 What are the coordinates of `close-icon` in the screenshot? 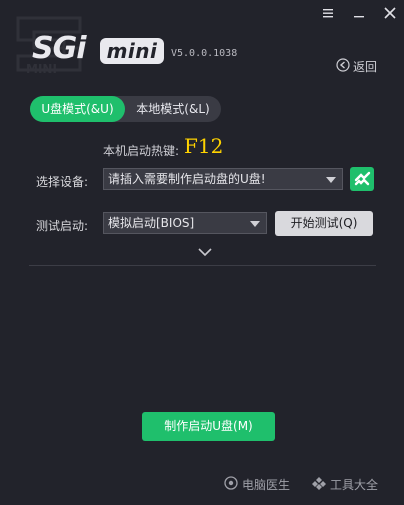 It's located at (390, 13).